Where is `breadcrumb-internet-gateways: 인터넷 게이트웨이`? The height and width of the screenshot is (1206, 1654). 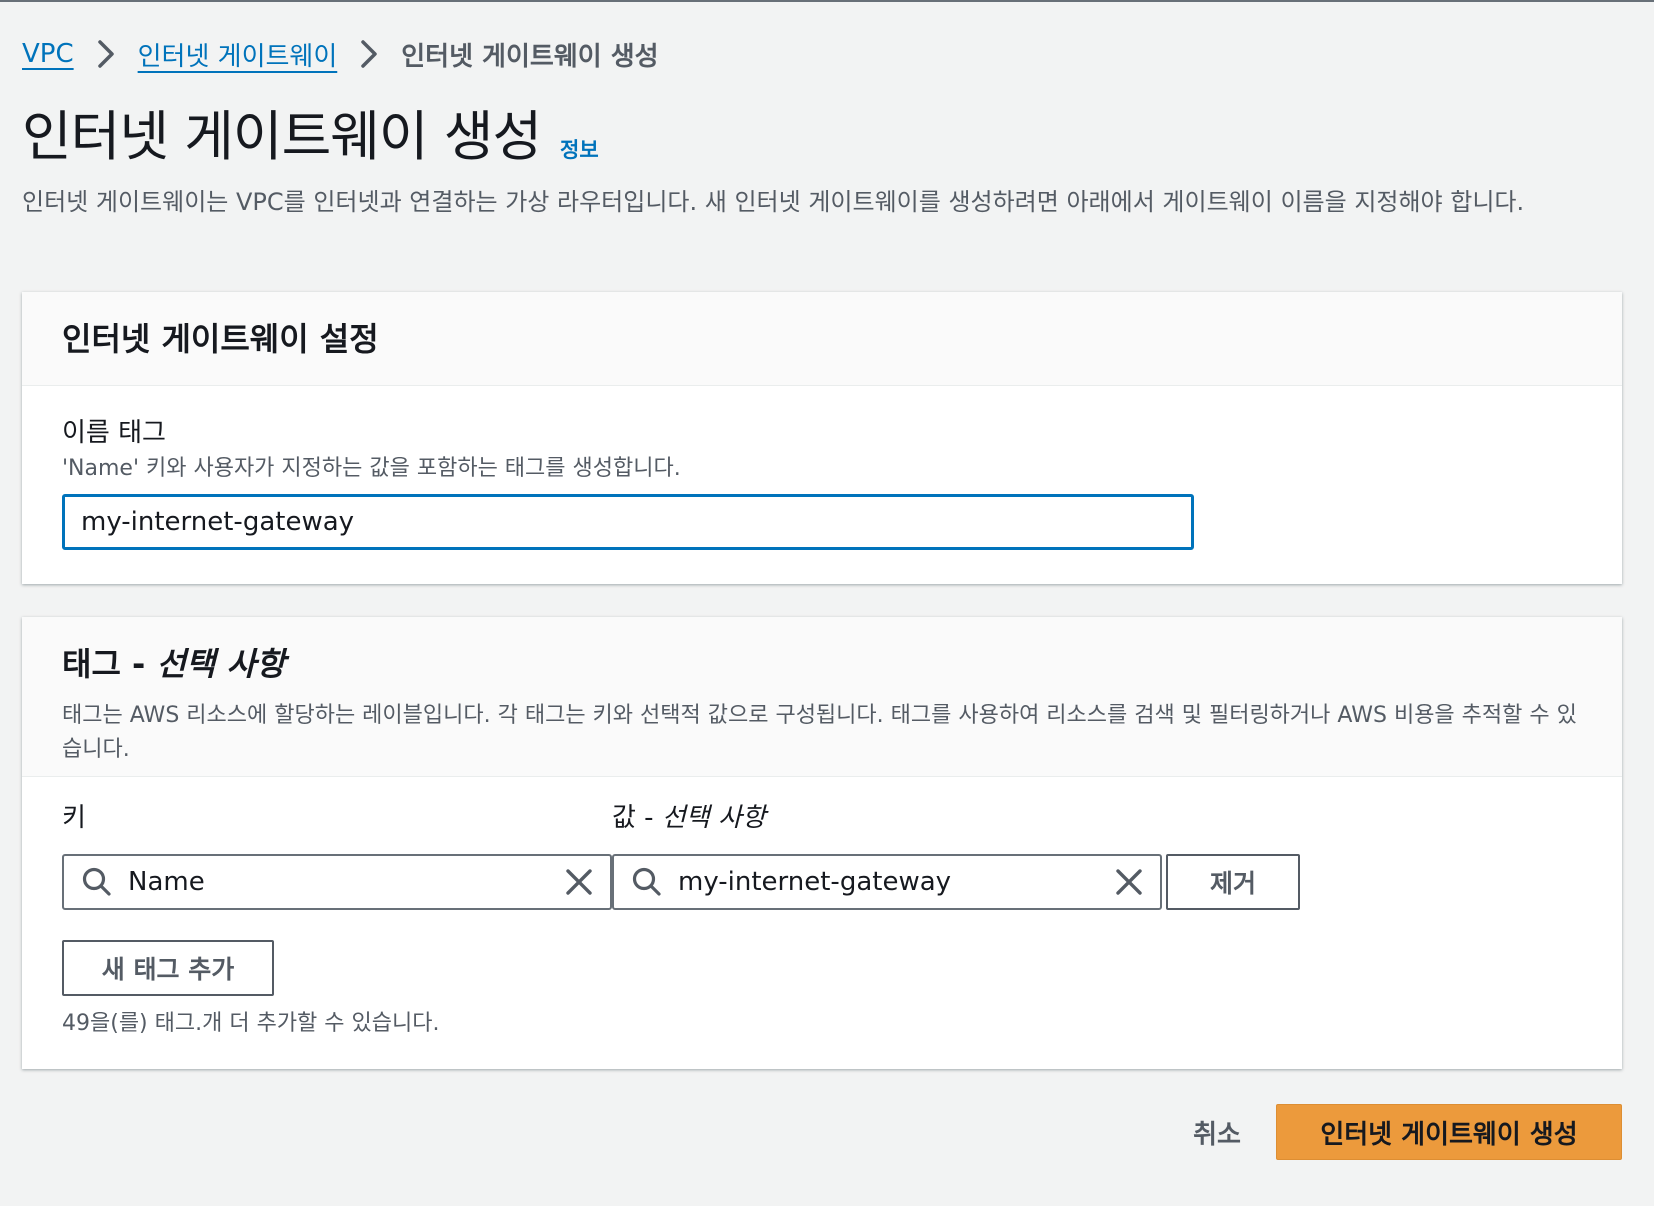 breadcrumb-internet-gateways: 인터넷 게이트웨이 is located at coordinates (238, 54).